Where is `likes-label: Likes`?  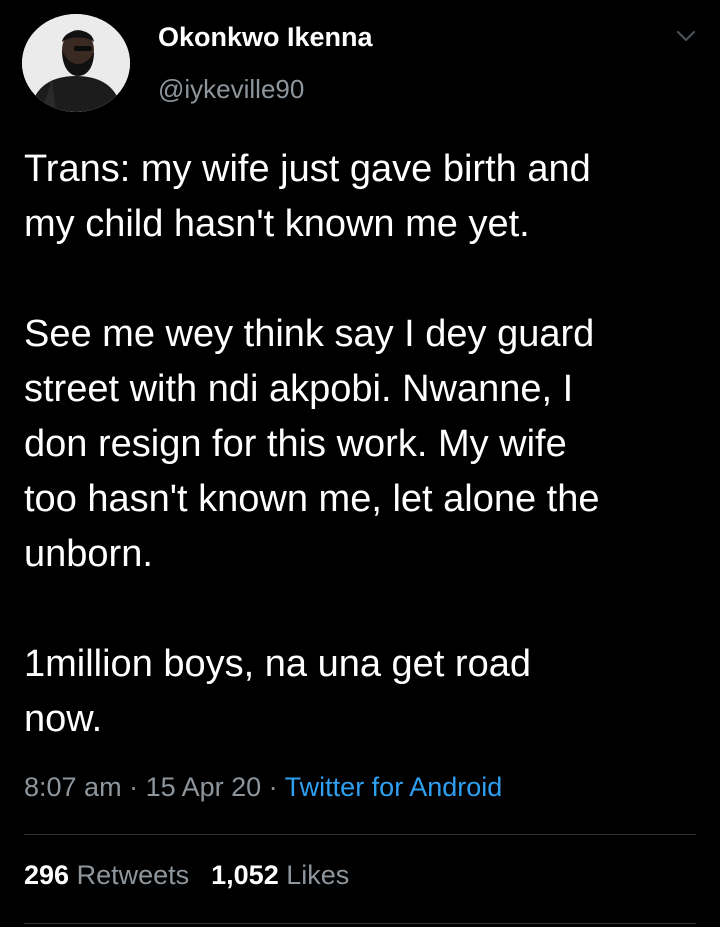
likes-label: Likes is located at coordinates (318, 875).